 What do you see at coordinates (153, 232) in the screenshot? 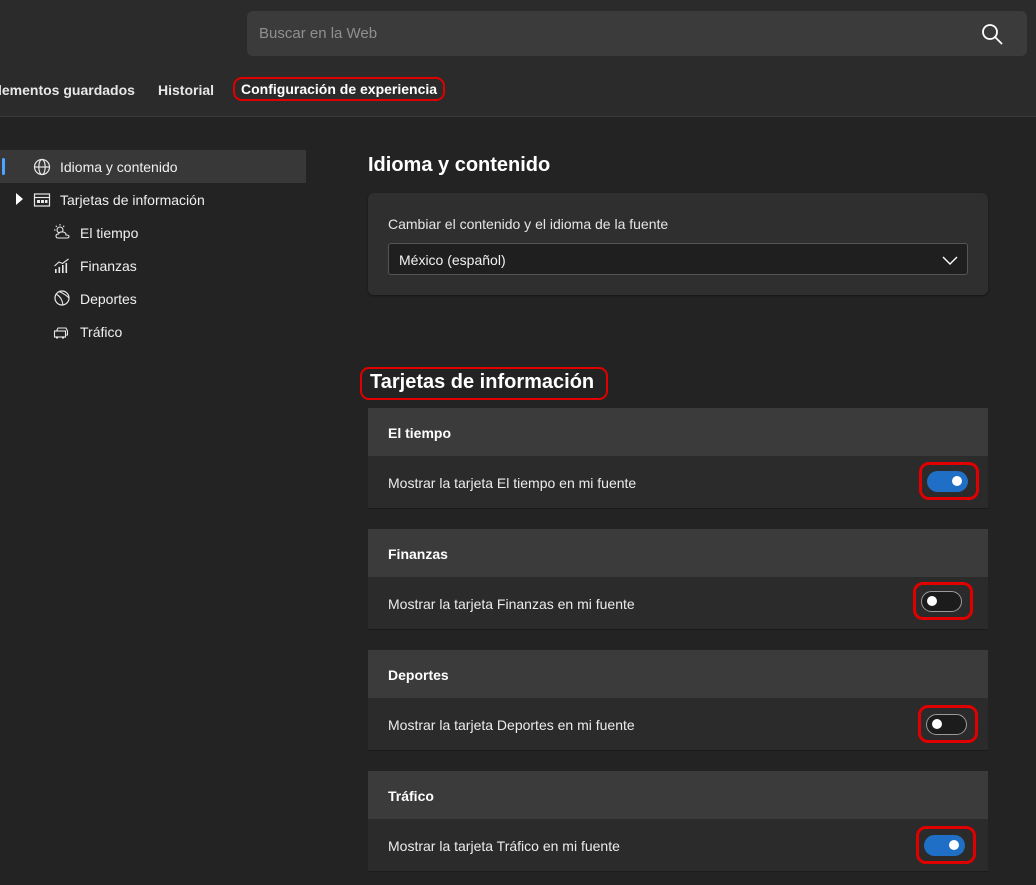
I see `sidebar-item-weather: El tiempo` at bounding box center [153, 232].